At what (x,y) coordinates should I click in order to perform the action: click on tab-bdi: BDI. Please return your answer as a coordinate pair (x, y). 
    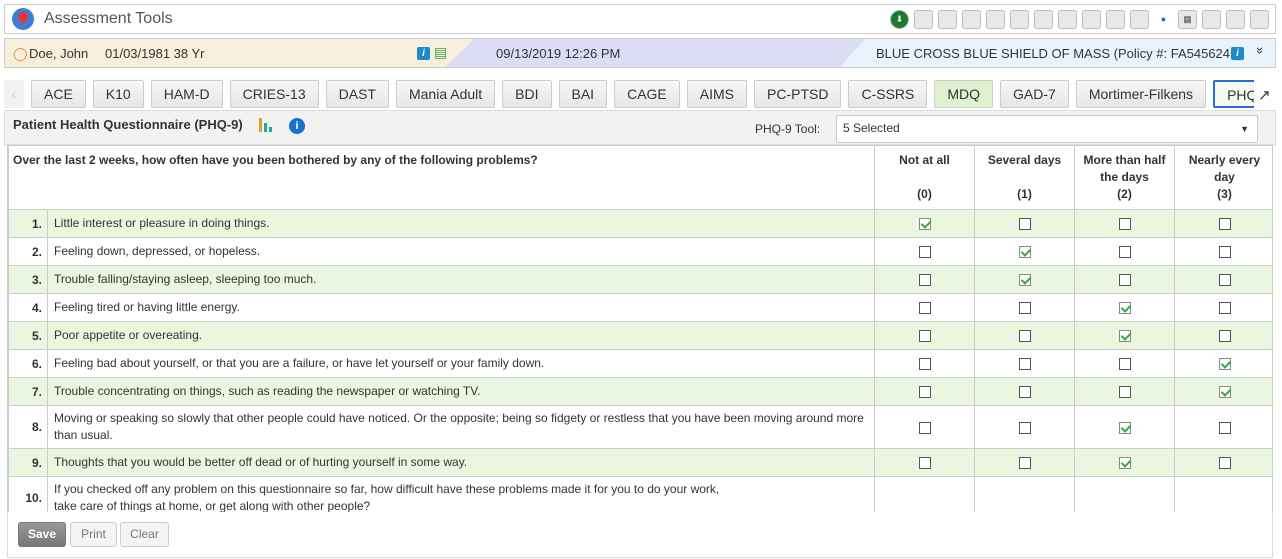
    Looking at the image, I should click on (527, 94).